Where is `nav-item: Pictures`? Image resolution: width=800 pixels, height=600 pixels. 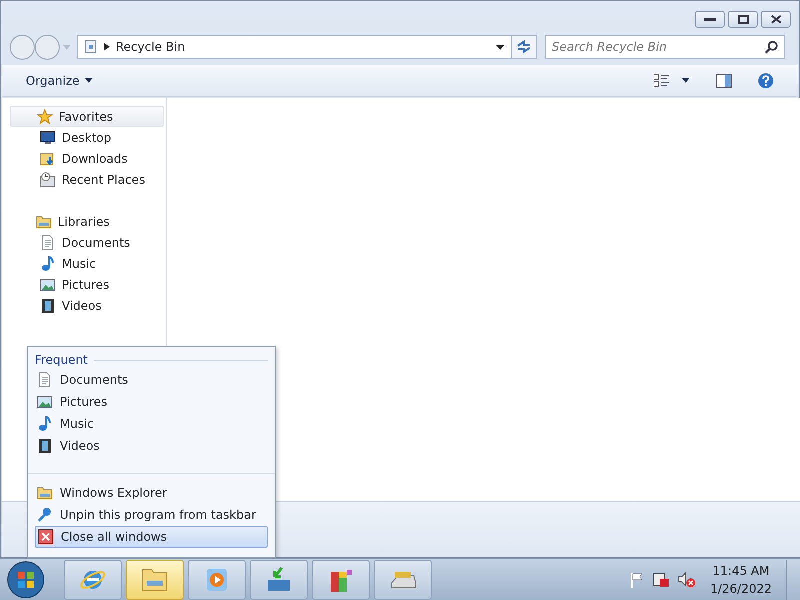 nav-item: Pictures is located at coordinates (86, 285).